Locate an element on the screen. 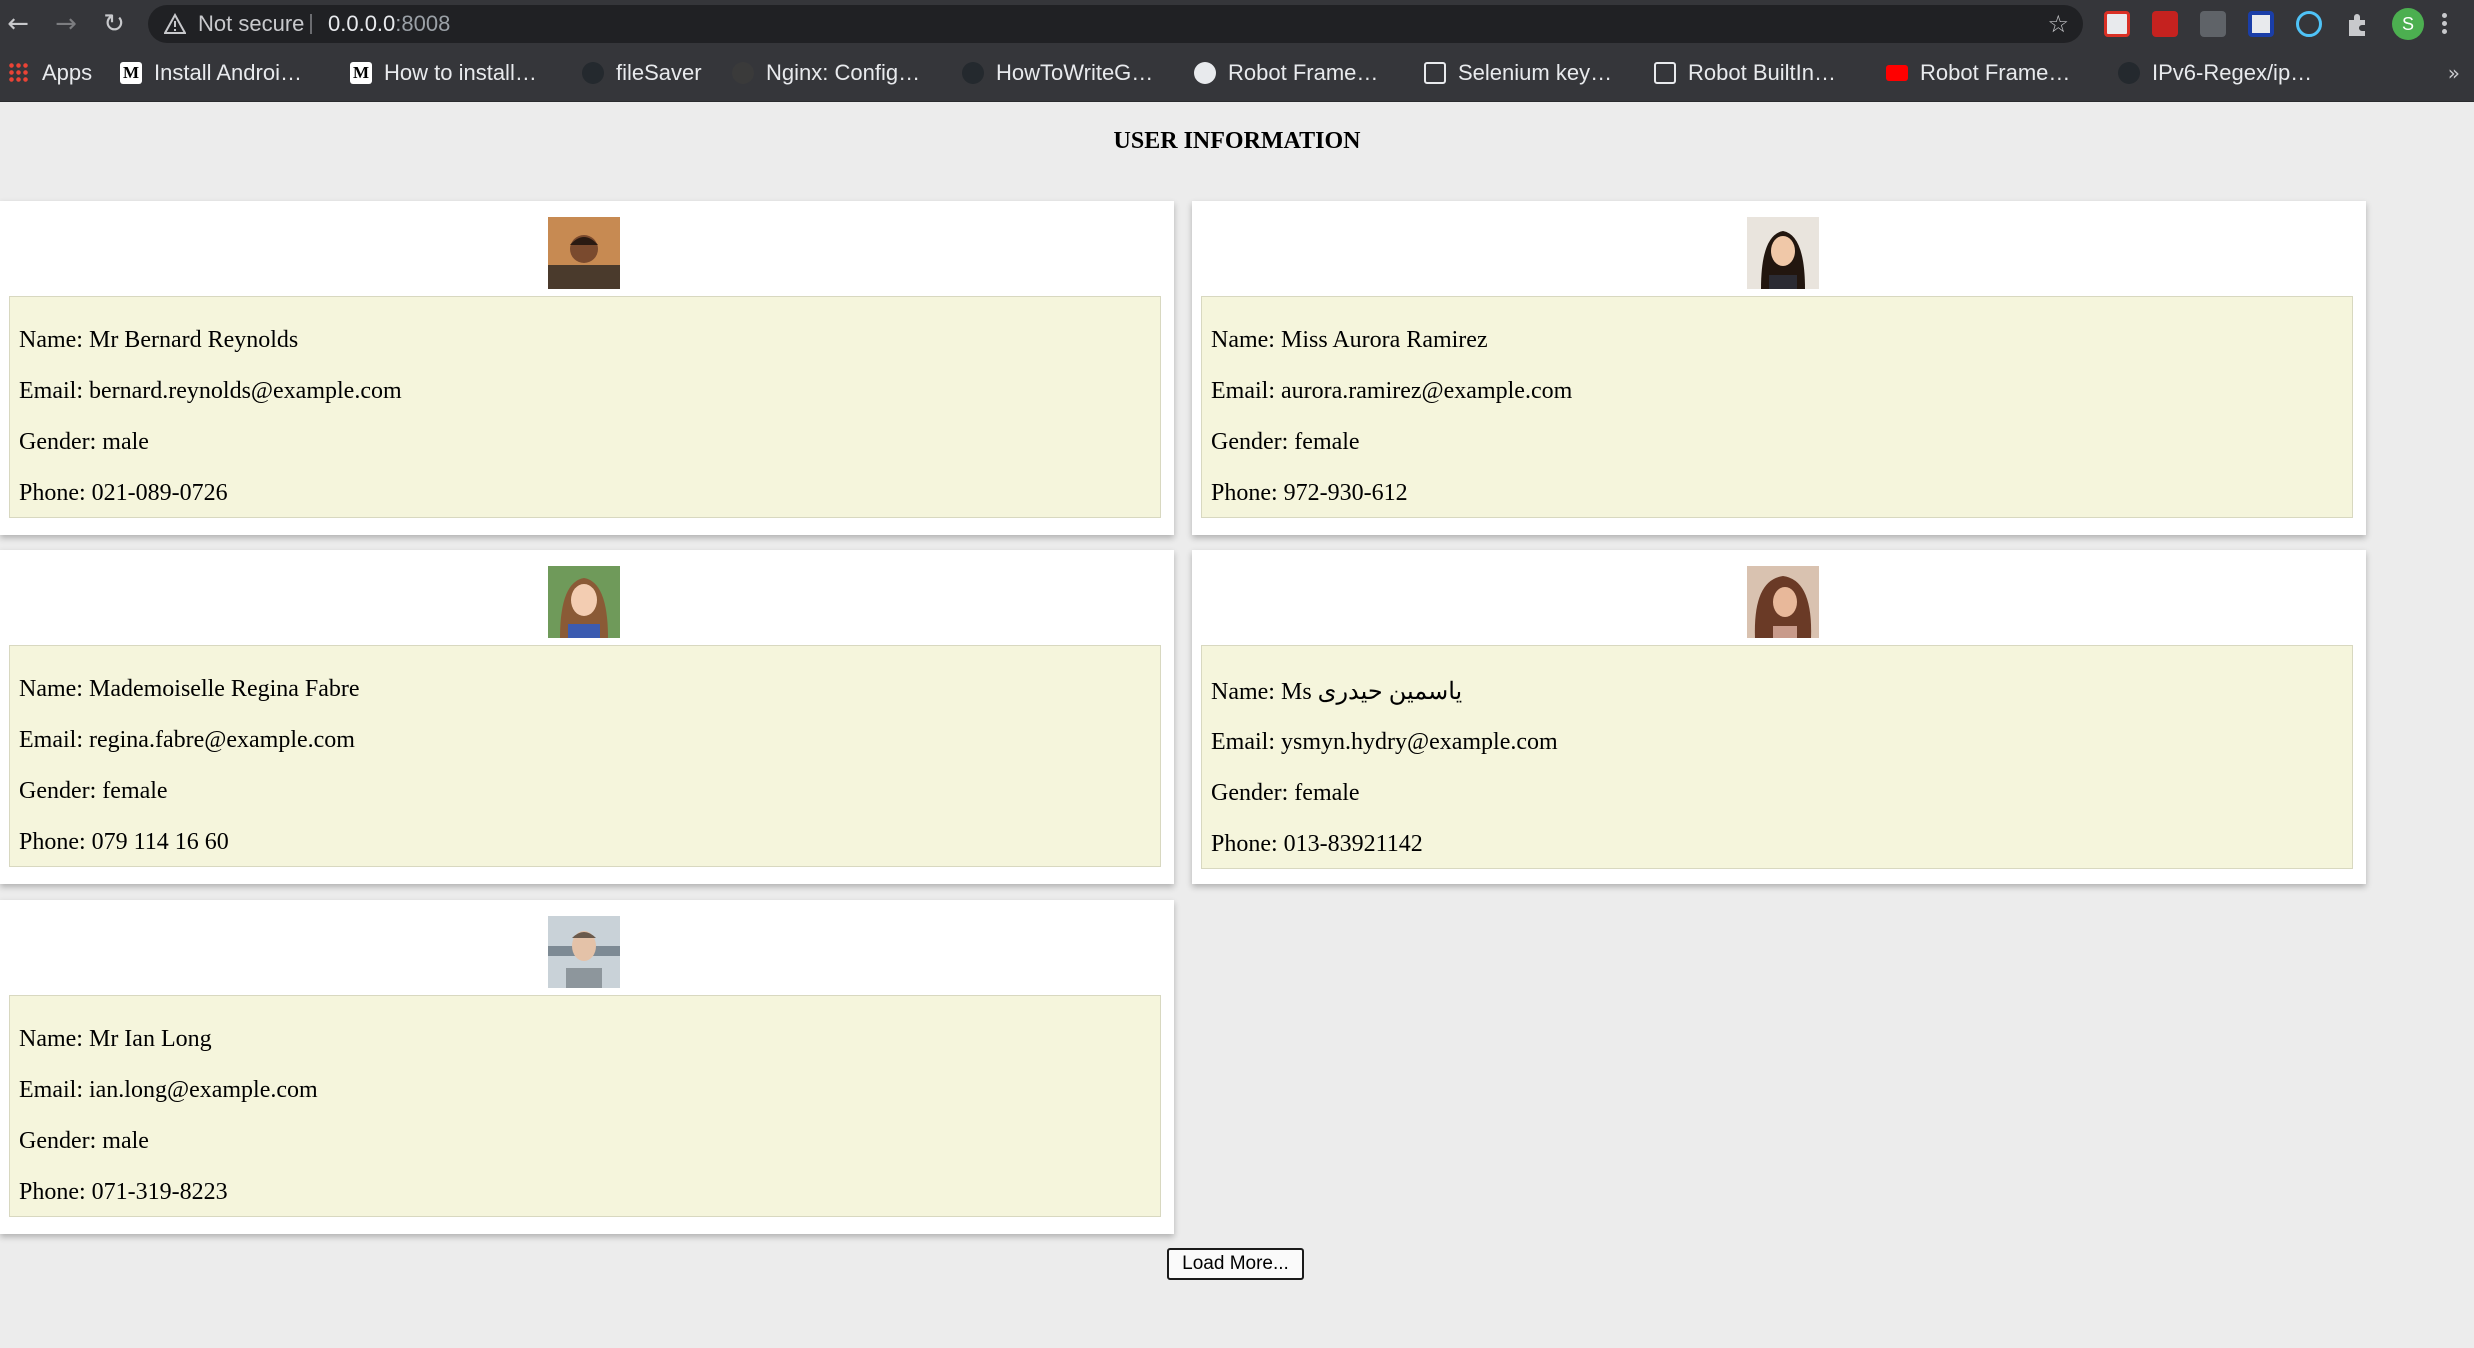  user-phone: Phone: 972-930-612 is located at coordinates (1309, 493).